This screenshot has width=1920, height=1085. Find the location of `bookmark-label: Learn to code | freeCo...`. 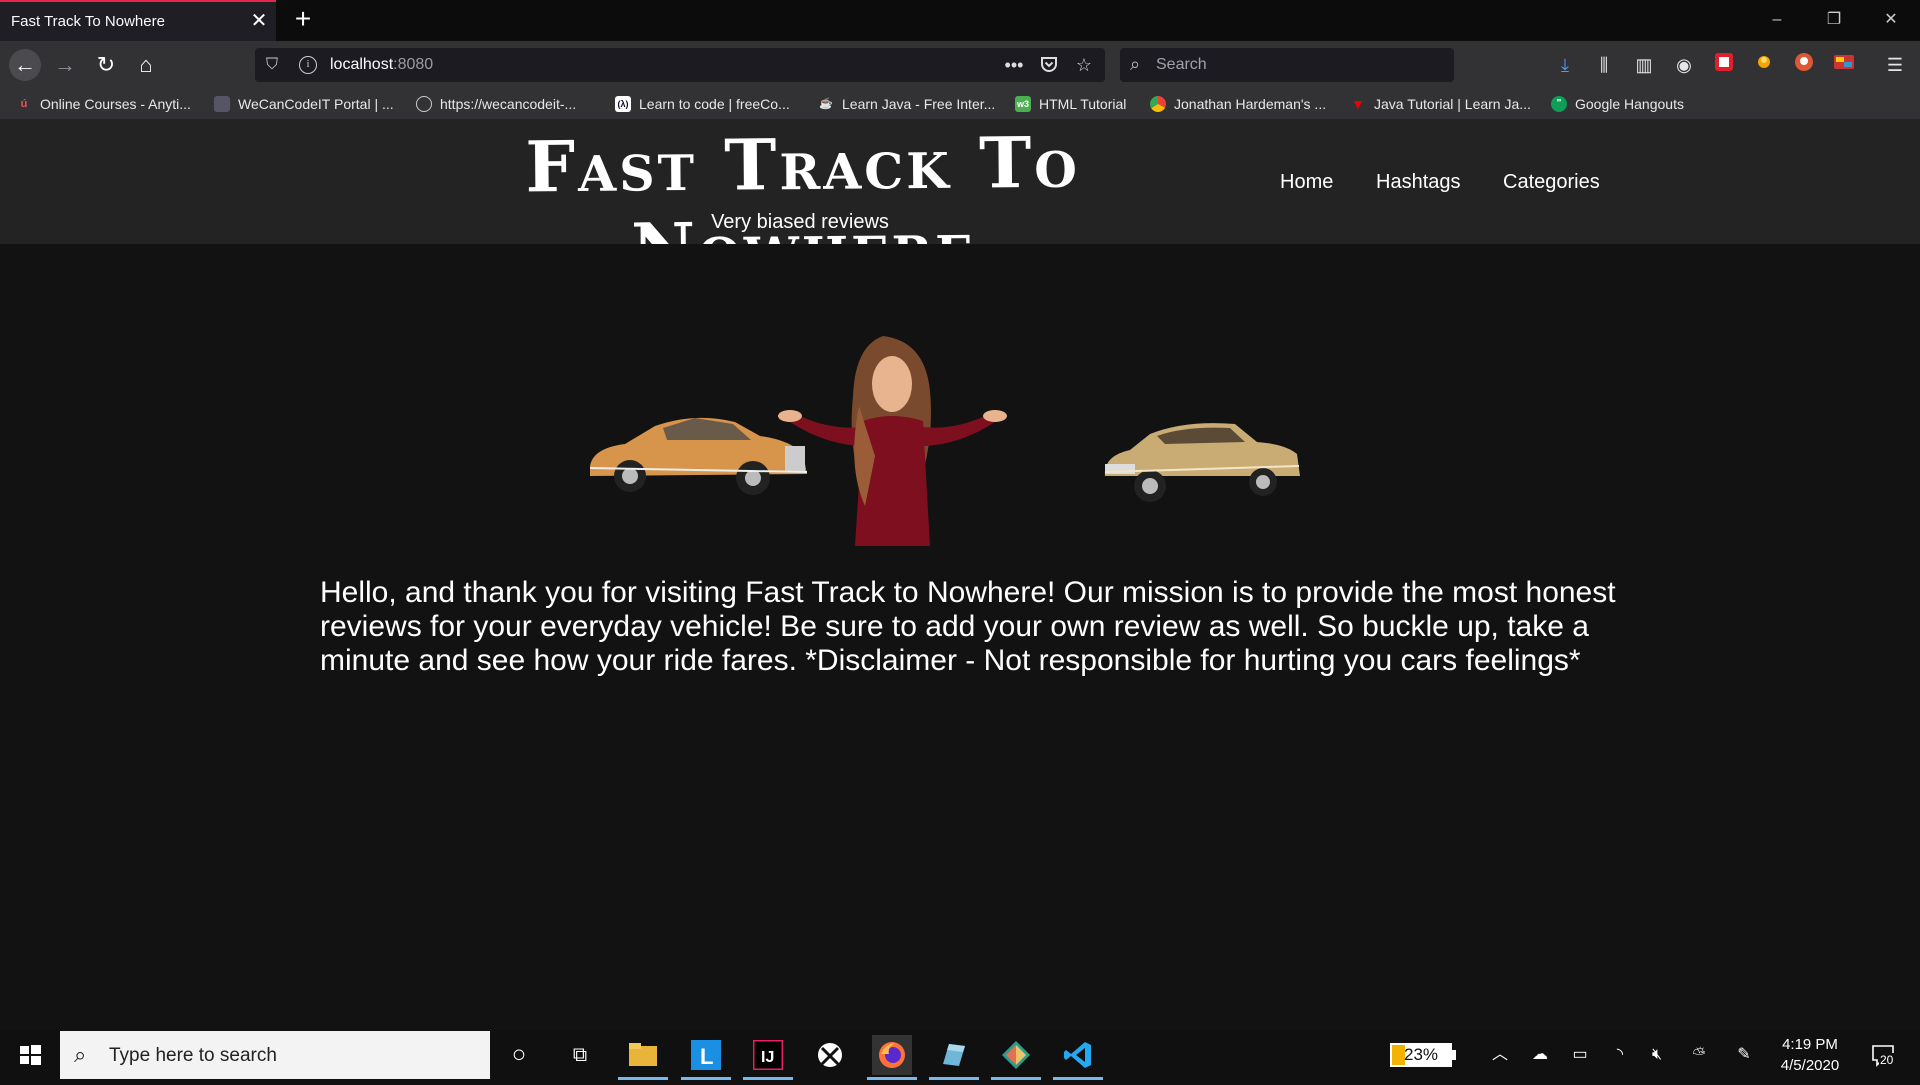

bookmark-label: Learn to code | freeCo... is located at coordinates (714, 104).